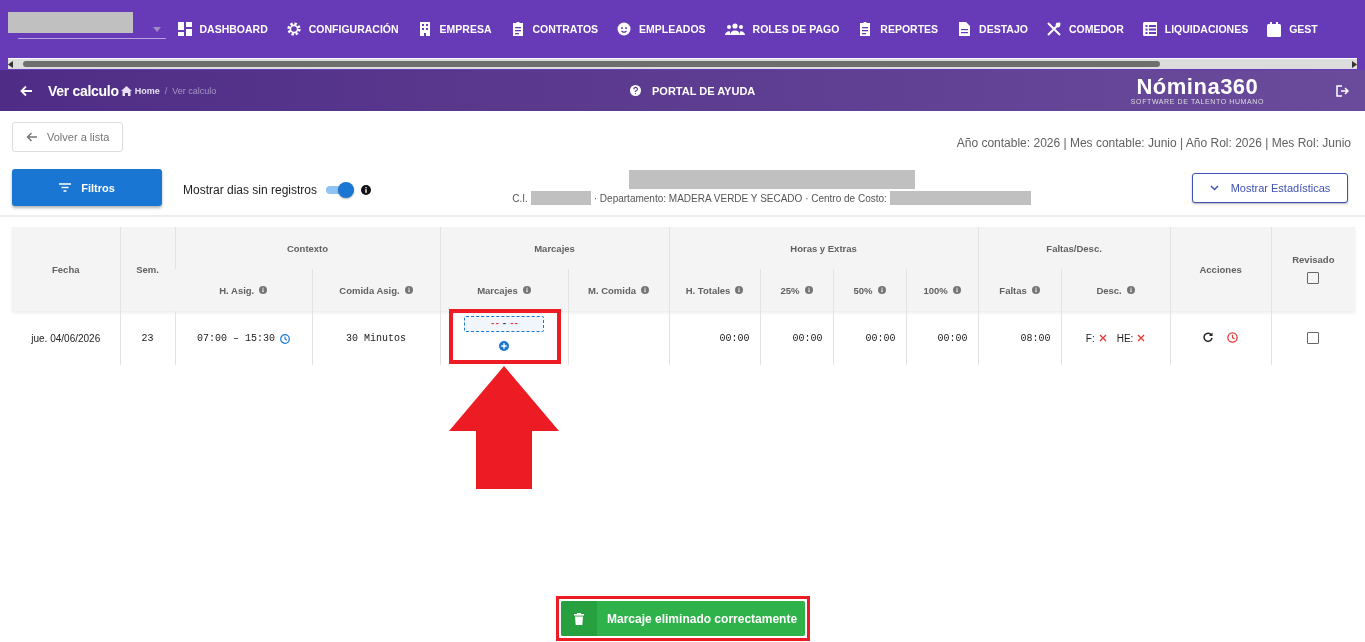  Describe the element at coordinates (1342, 90) in the screenshot. I see `logout-icon` at that location.